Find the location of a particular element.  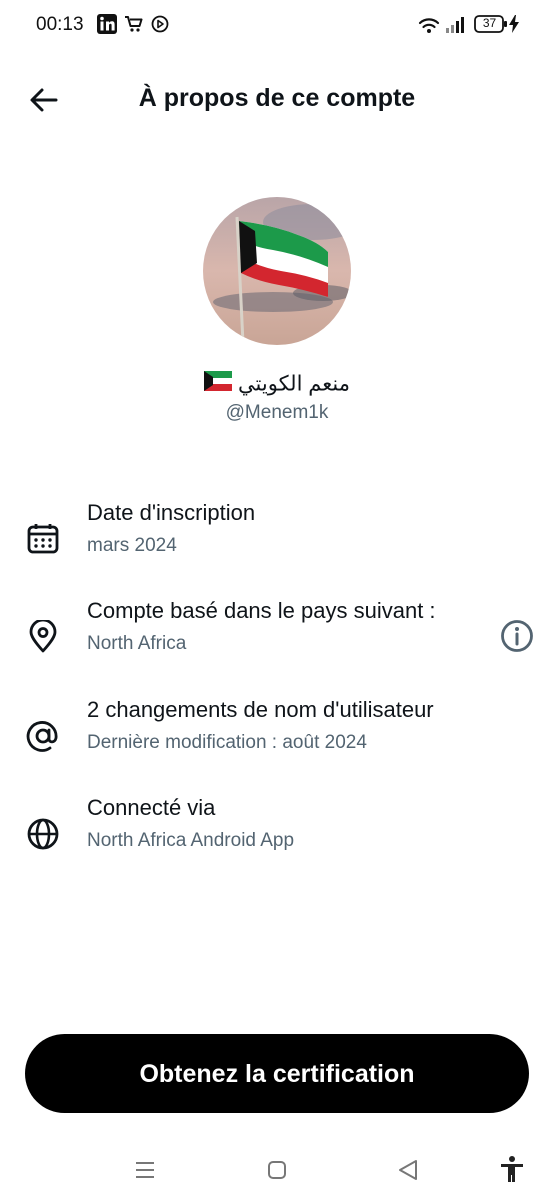

info-icon is located at coordinates (517, 636).